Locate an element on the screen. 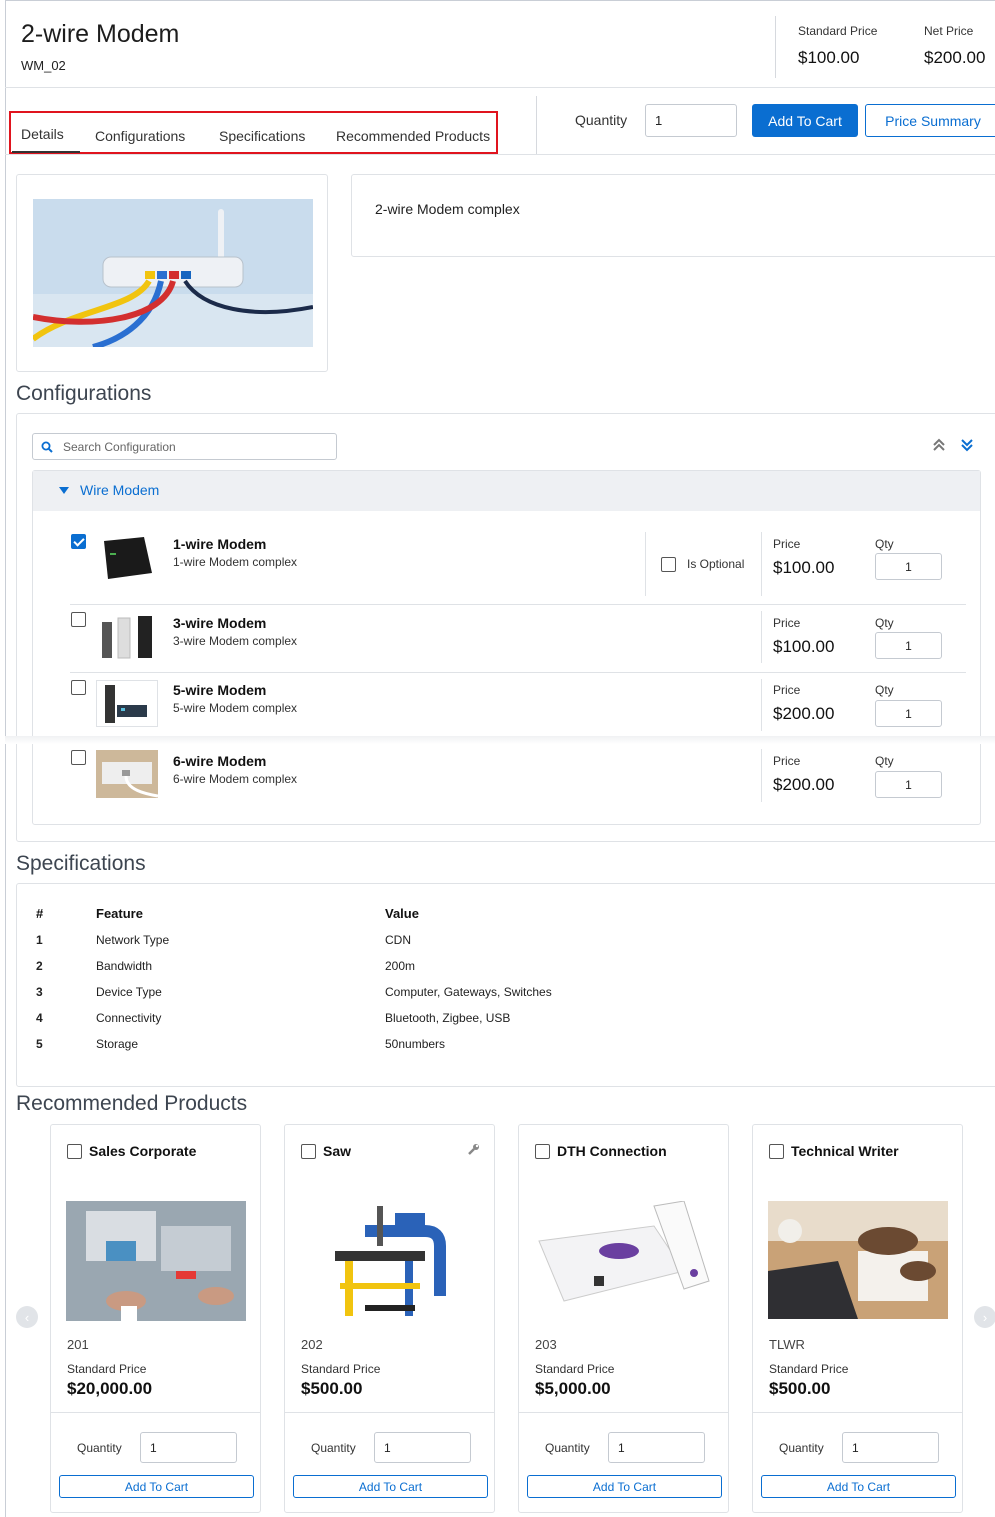  config-search-input: Search Configuration is located at coordinates (184, 446).